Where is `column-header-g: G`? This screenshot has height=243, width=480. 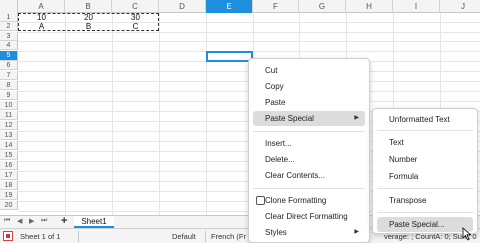
column-header-g: G is located at coordinates (322, 6).